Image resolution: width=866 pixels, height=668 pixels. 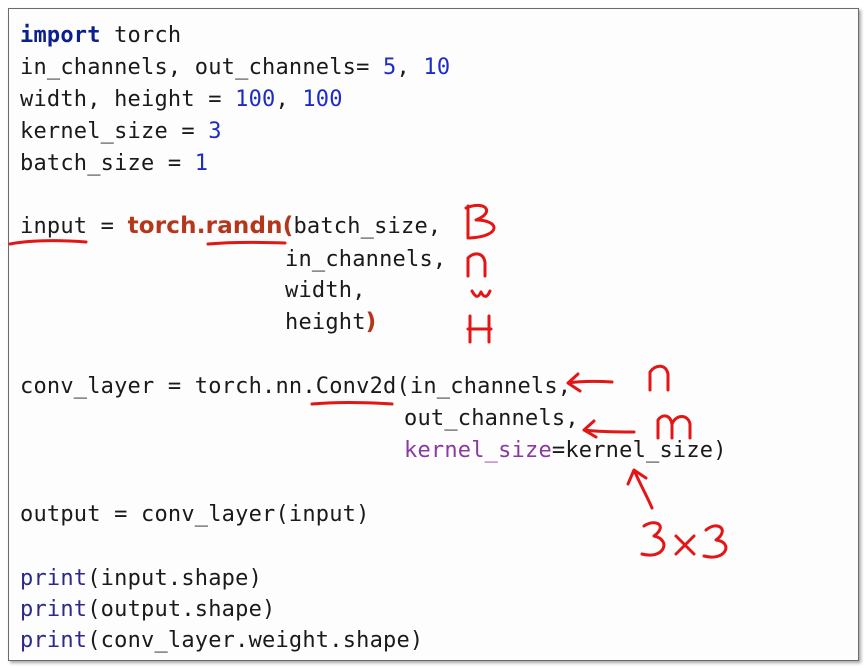 What do you see at coordinates (107, 163) in the screenshot?
I see `batch-assign: batch_size =` at bounding box center [107, 163].